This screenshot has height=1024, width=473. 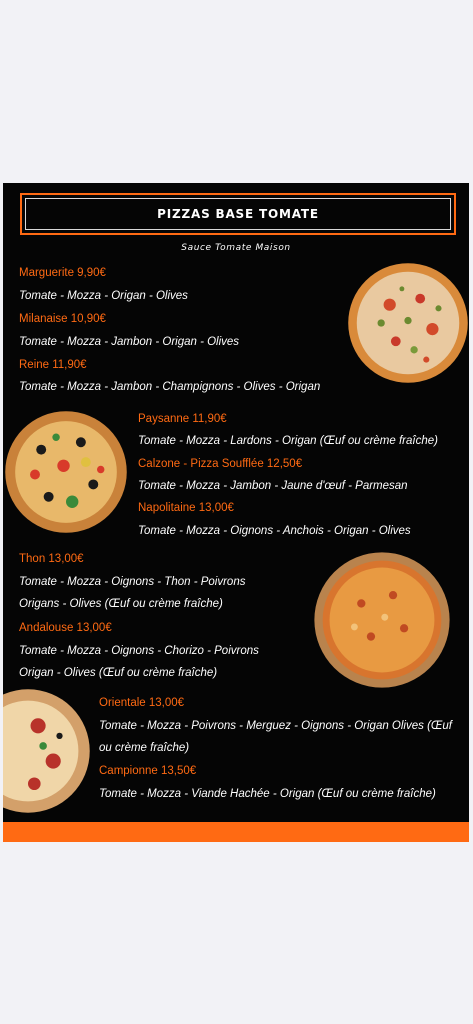 What do you see at coordinates (382, 620) in the screenshot?
I see `pizza-image-right` at bounding box center [382, 620].